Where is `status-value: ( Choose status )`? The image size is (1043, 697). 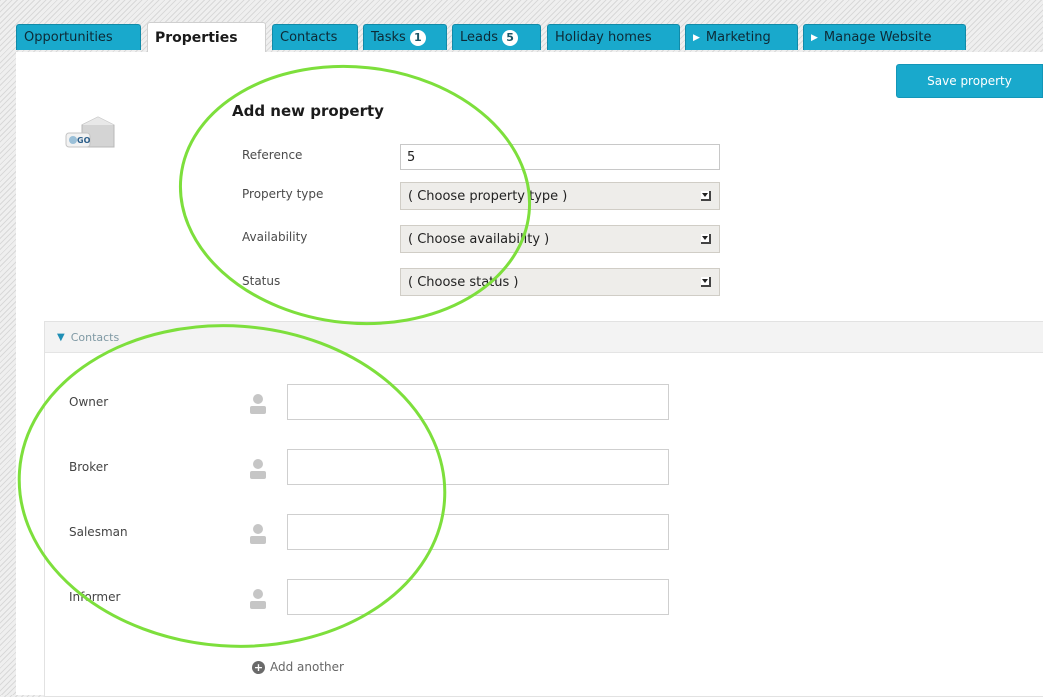 status-value: ( Choose status ) is located at coordinates (463, 282).